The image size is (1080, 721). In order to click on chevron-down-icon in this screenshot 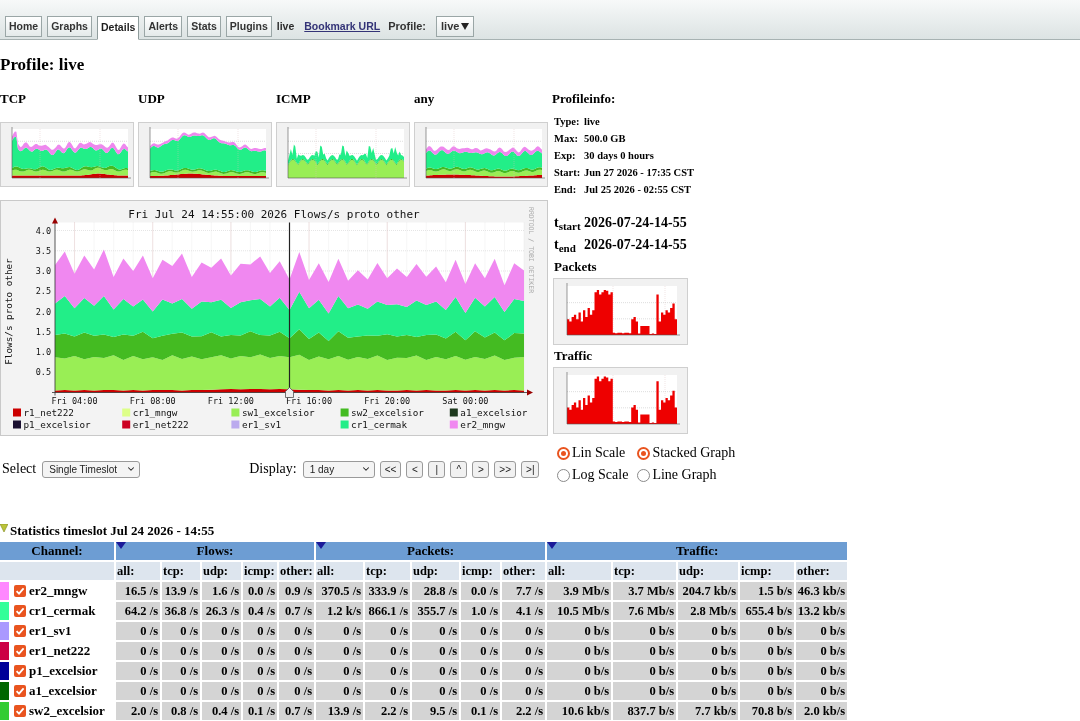, I will do `click(365, 469)`.